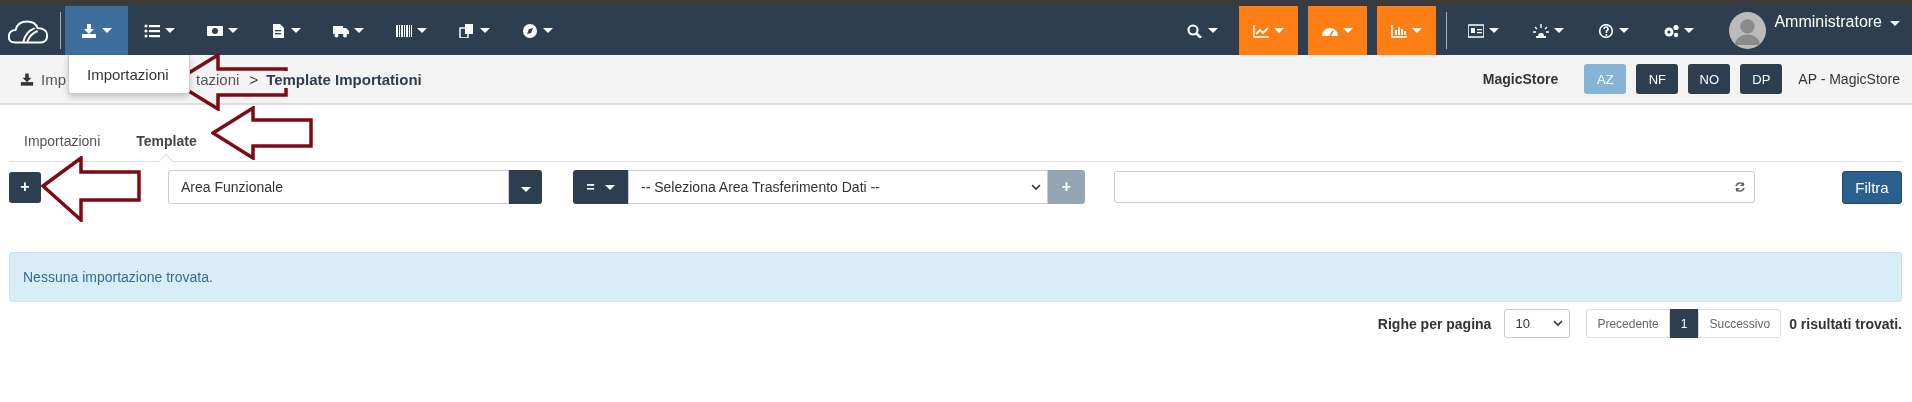 This screenshot has height=402, width=1912. I want to click on store-toggle-button: NO, so click(1709, 79).